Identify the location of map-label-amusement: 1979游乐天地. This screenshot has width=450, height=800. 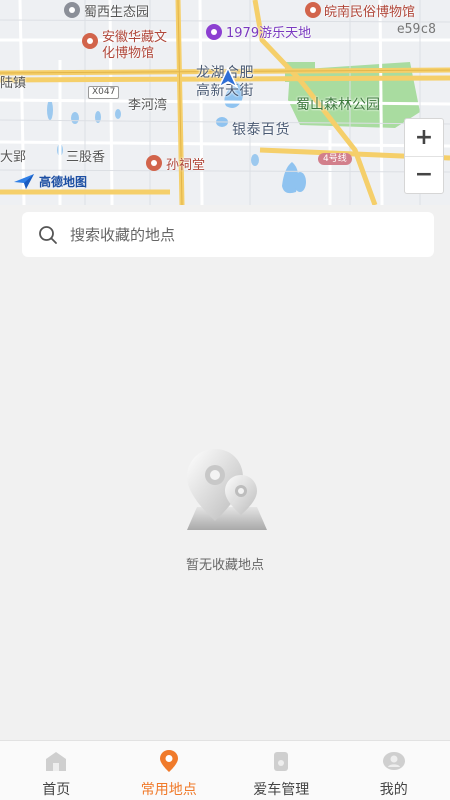
(268, 31).